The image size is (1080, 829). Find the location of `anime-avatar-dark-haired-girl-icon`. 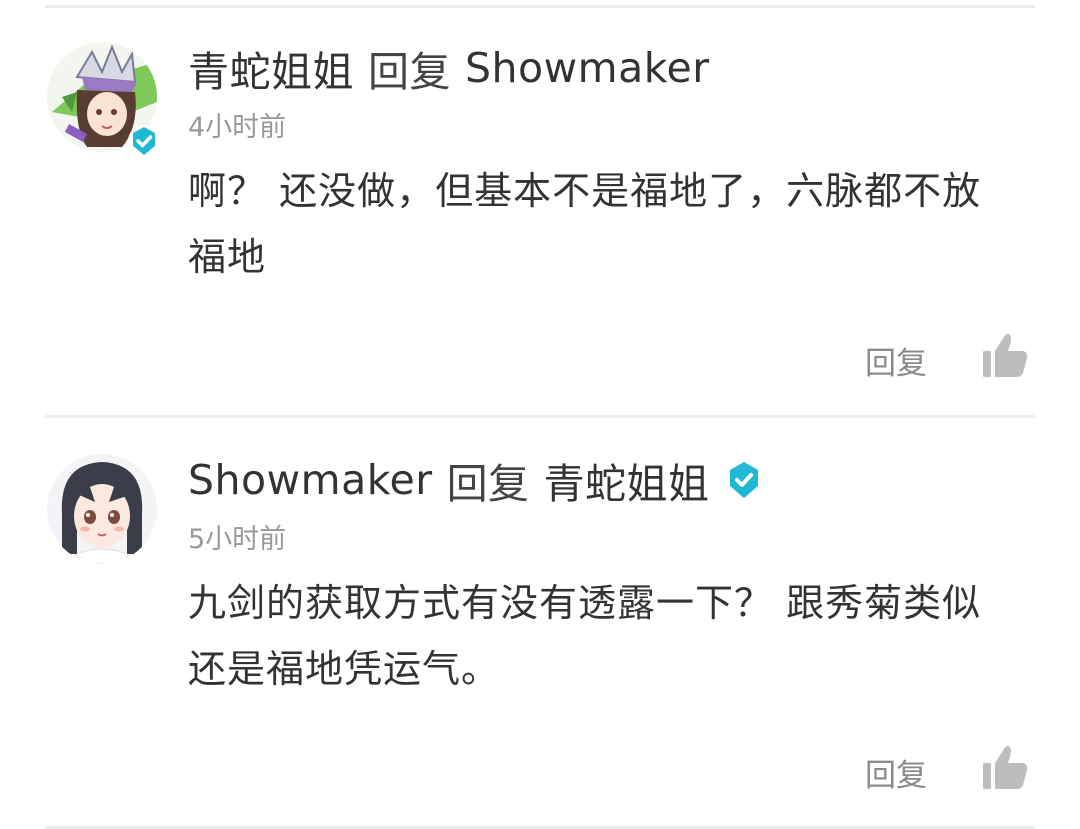

anime-avatar-dark-haired-girl-icon is located at coordinates (102, 509).